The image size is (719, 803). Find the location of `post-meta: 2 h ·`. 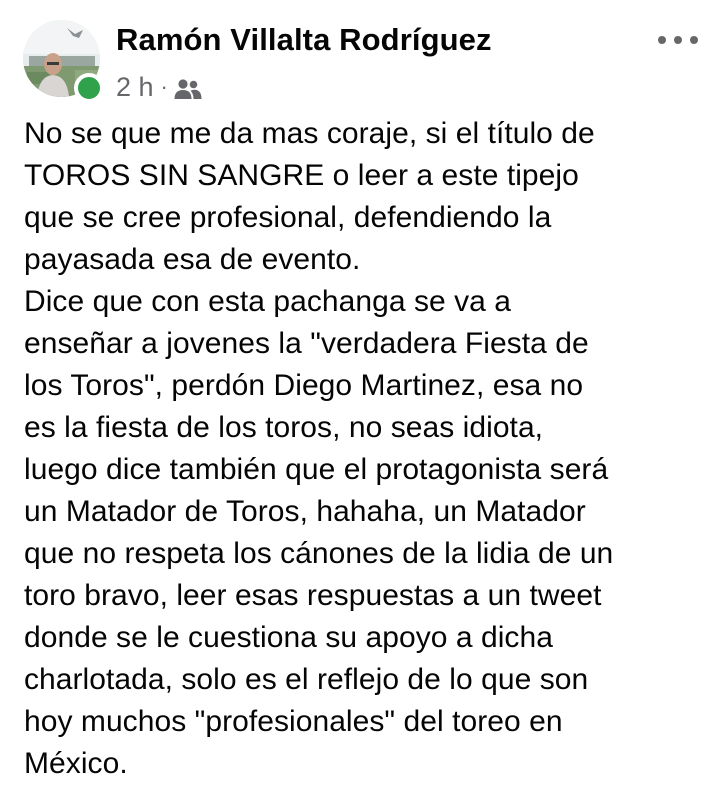

post-meta: 2 h · is located at coordinates (159, 87).